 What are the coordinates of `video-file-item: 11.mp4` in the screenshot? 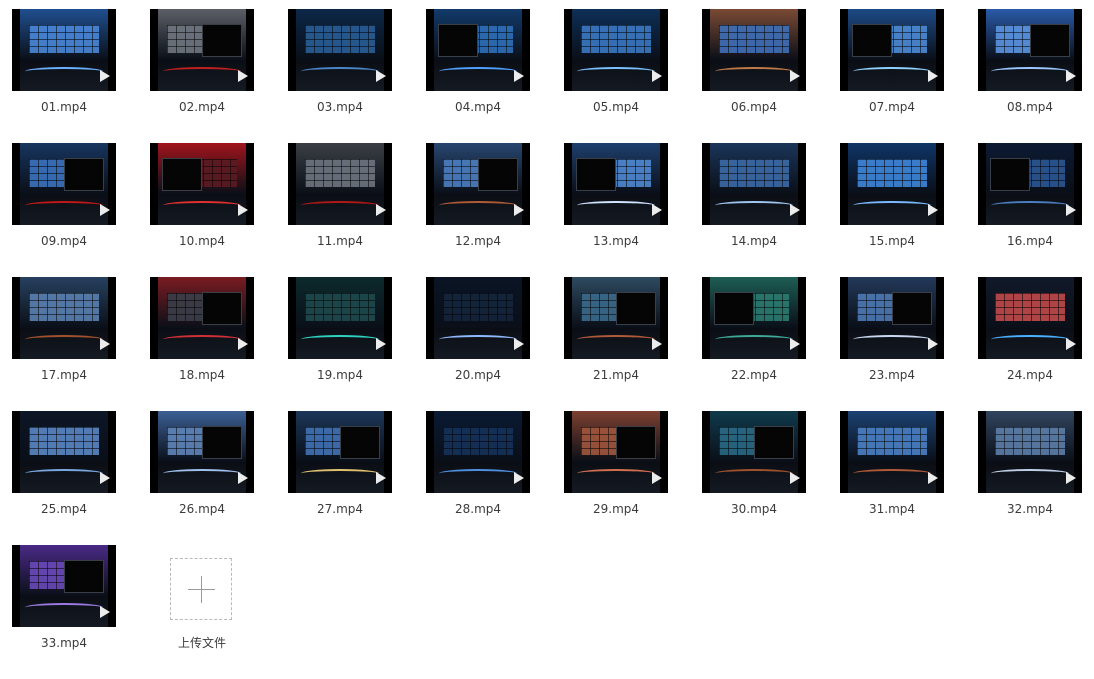 It's located at (340, 210).